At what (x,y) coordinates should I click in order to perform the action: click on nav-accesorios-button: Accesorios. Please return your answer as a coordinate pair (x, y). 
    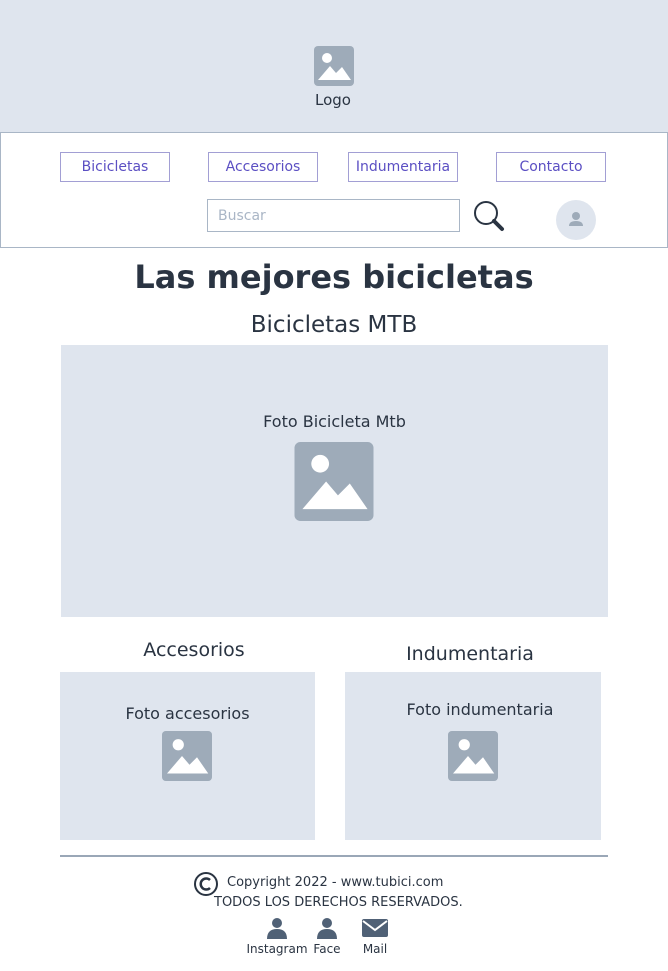
    Looking at the image, I should click on (263, 167).